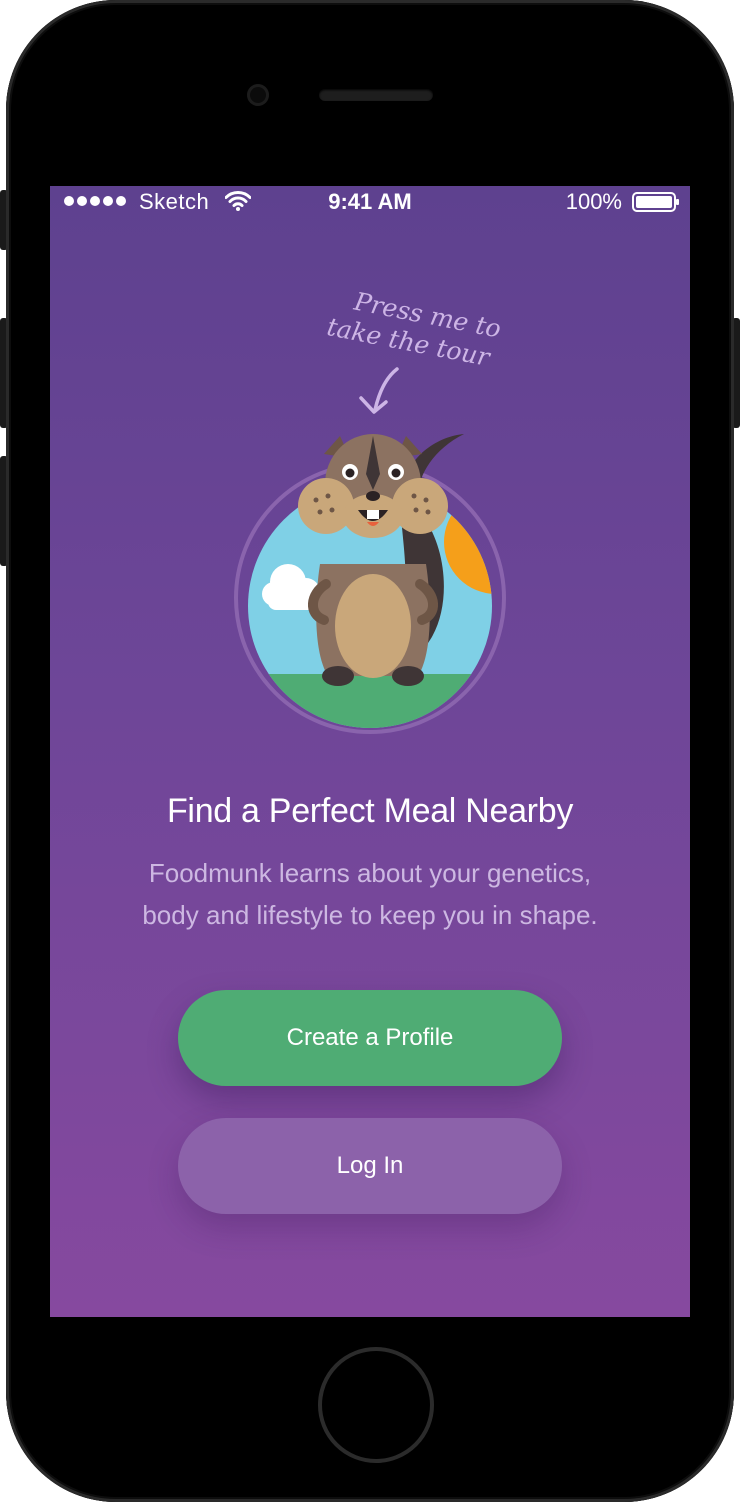 Image resolution: width=740 pixels, height=1504 pixels. Describe the element at coordinates (370, 873) in the screenshot. I see `description-line1: Foodmunk learns about your genetics,` at that location.